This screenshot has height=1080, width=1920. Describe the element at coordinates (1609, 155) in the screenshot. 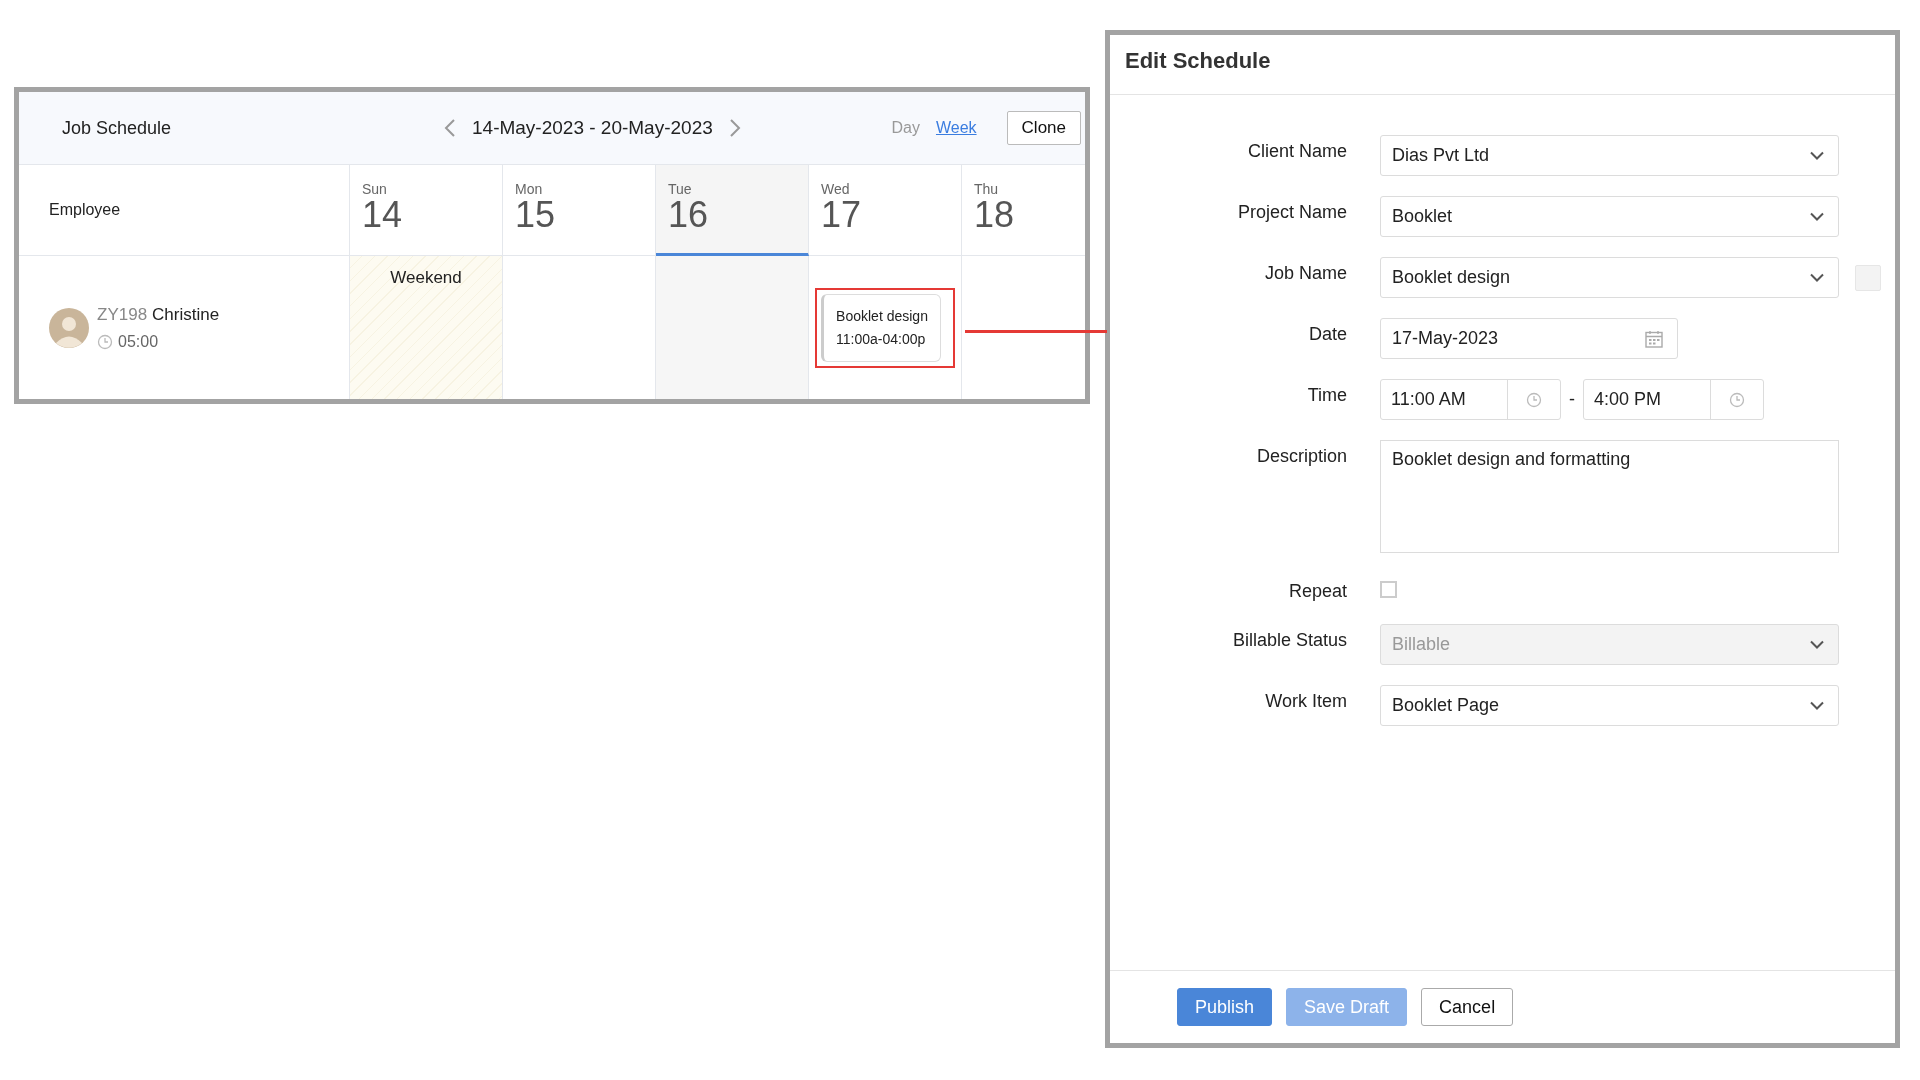

I see `dropdown: Dias Pvt Ltd` at that location.